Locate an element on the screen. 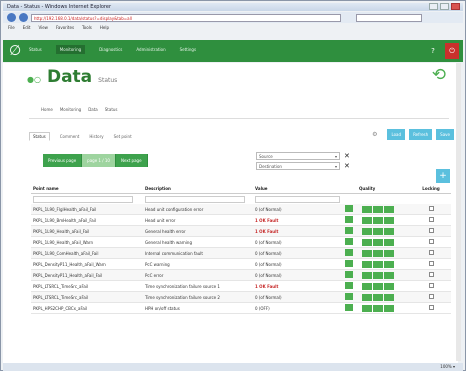 The height and width of the screenshot is (371, 466). cell-point-name: PKPL_LTSRCL_TimeSrc_aFail is located at coordinates (61, 297).